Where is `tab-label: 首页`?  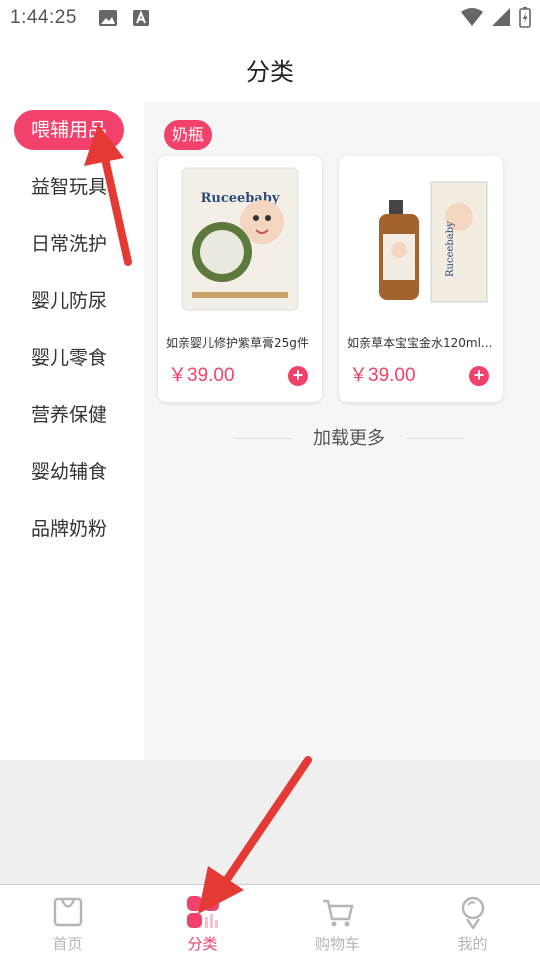
tab-label: 首页 is located at coordinates (67, 944).